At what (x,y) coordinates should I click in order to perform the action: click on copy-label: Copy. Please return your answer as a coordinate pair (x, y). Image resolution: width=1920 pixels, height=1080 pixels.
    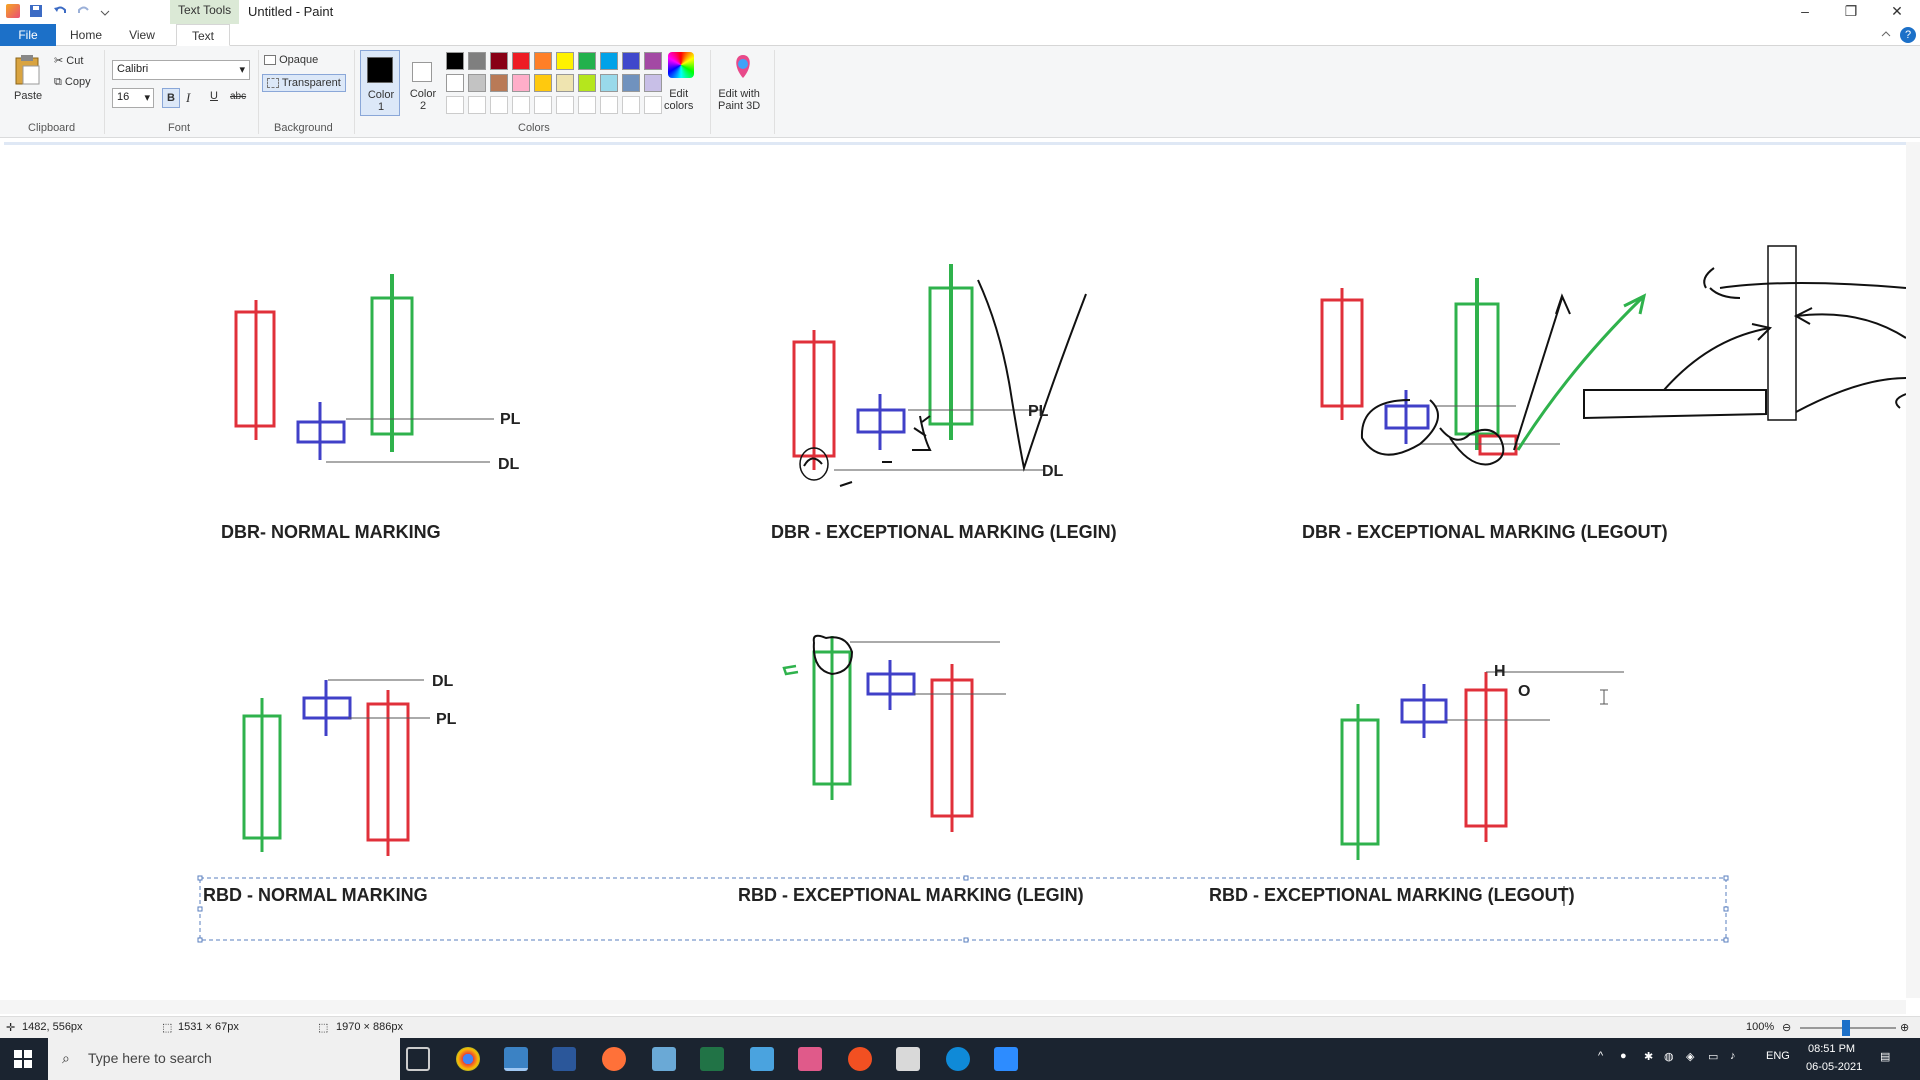
    Looking at the image, I should click on (77, 82).